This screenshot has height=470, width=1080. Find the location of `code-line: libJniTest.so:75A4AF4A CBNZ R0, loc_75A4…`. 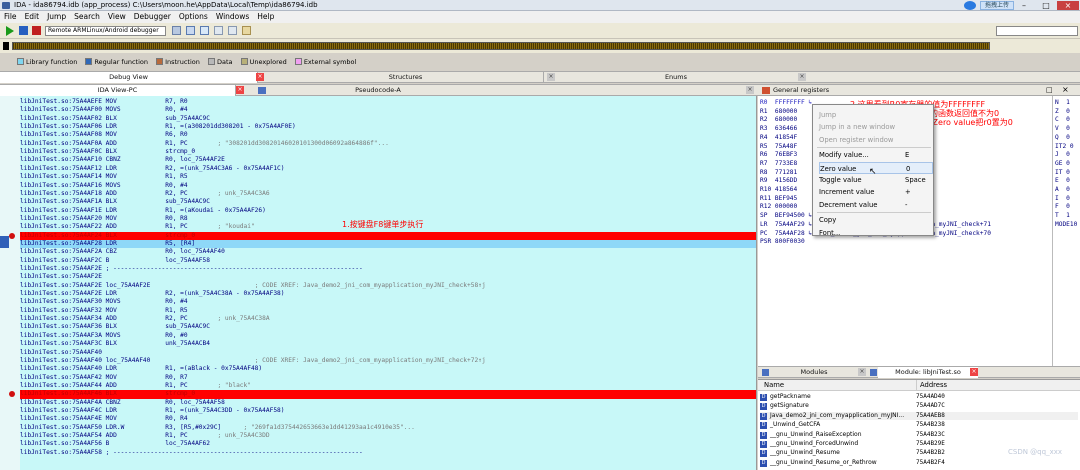

code-line: libJniTest.so:75A4AF4A CBNZ R0, loc_75A4… is located at coordinates (388, 403).